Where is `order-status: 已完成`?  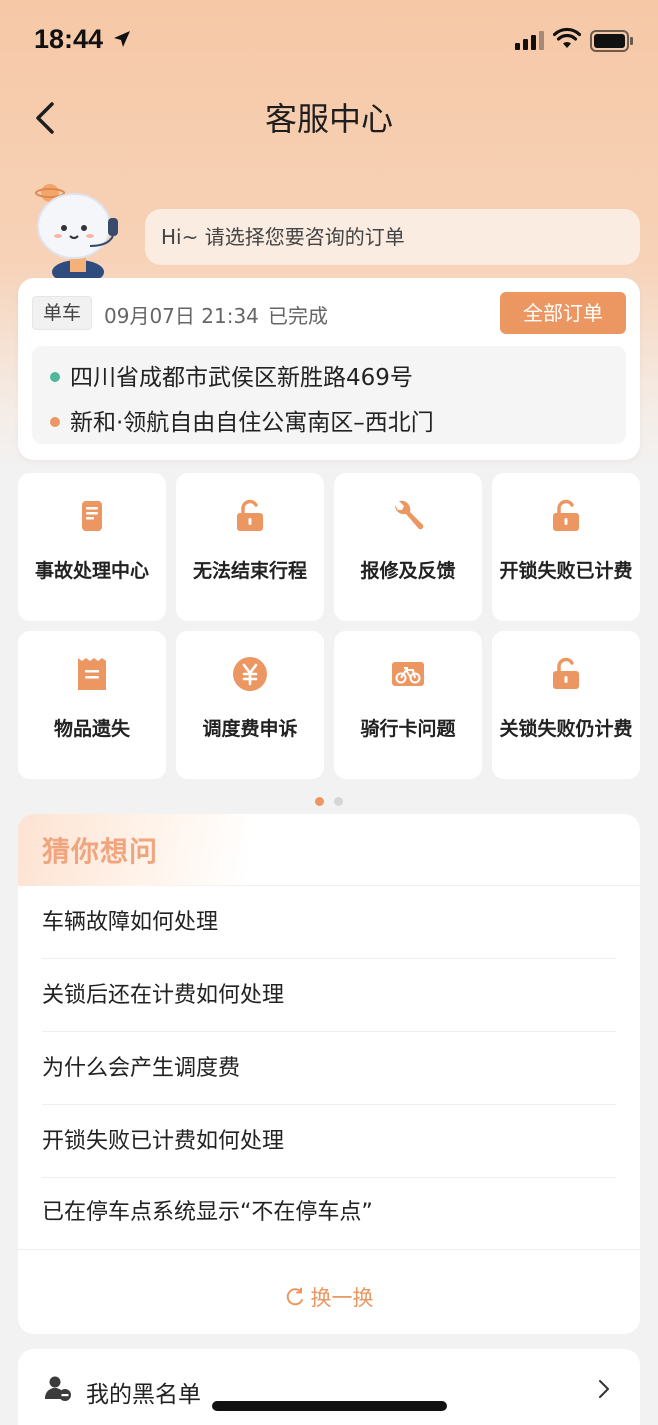
order-status: 已完成 is located at coordinates (298, 316).